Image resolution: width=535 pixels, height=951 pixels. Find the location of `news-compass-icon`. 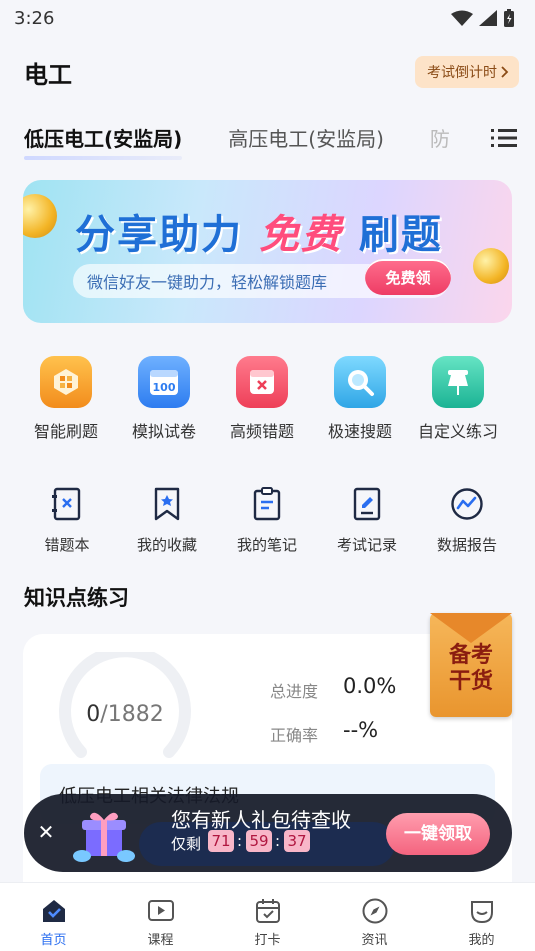

news-compass-icon is located at coordinates (374, 911).